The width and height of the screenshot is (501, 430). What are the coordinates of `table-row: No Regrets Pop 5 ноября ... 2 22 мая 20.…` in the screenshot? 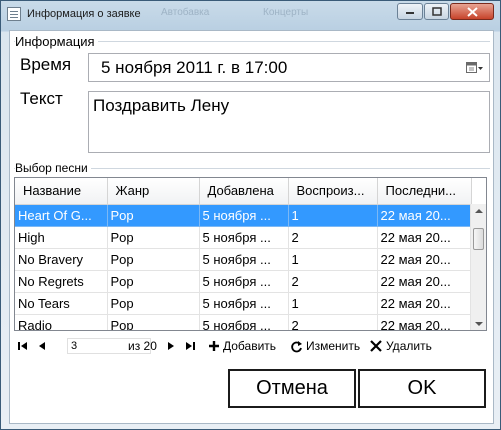 It's located at (243, 281).